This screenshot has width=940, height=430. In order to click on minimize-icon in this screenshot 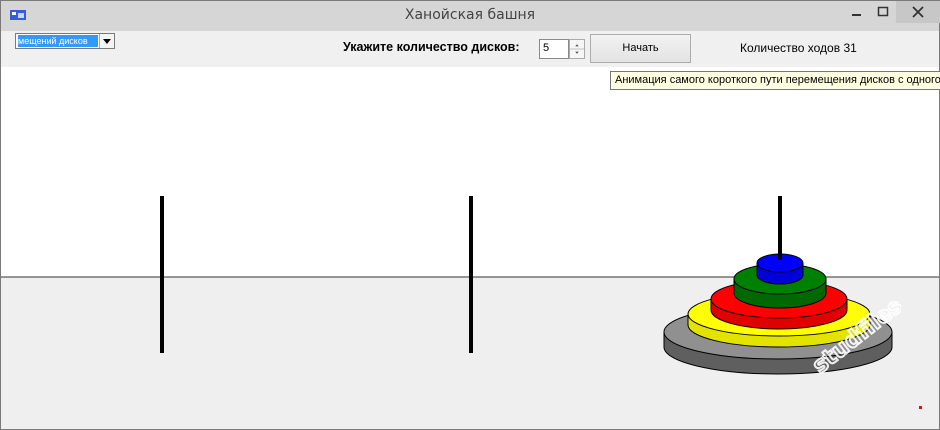, I will do `click(856, 12)`.